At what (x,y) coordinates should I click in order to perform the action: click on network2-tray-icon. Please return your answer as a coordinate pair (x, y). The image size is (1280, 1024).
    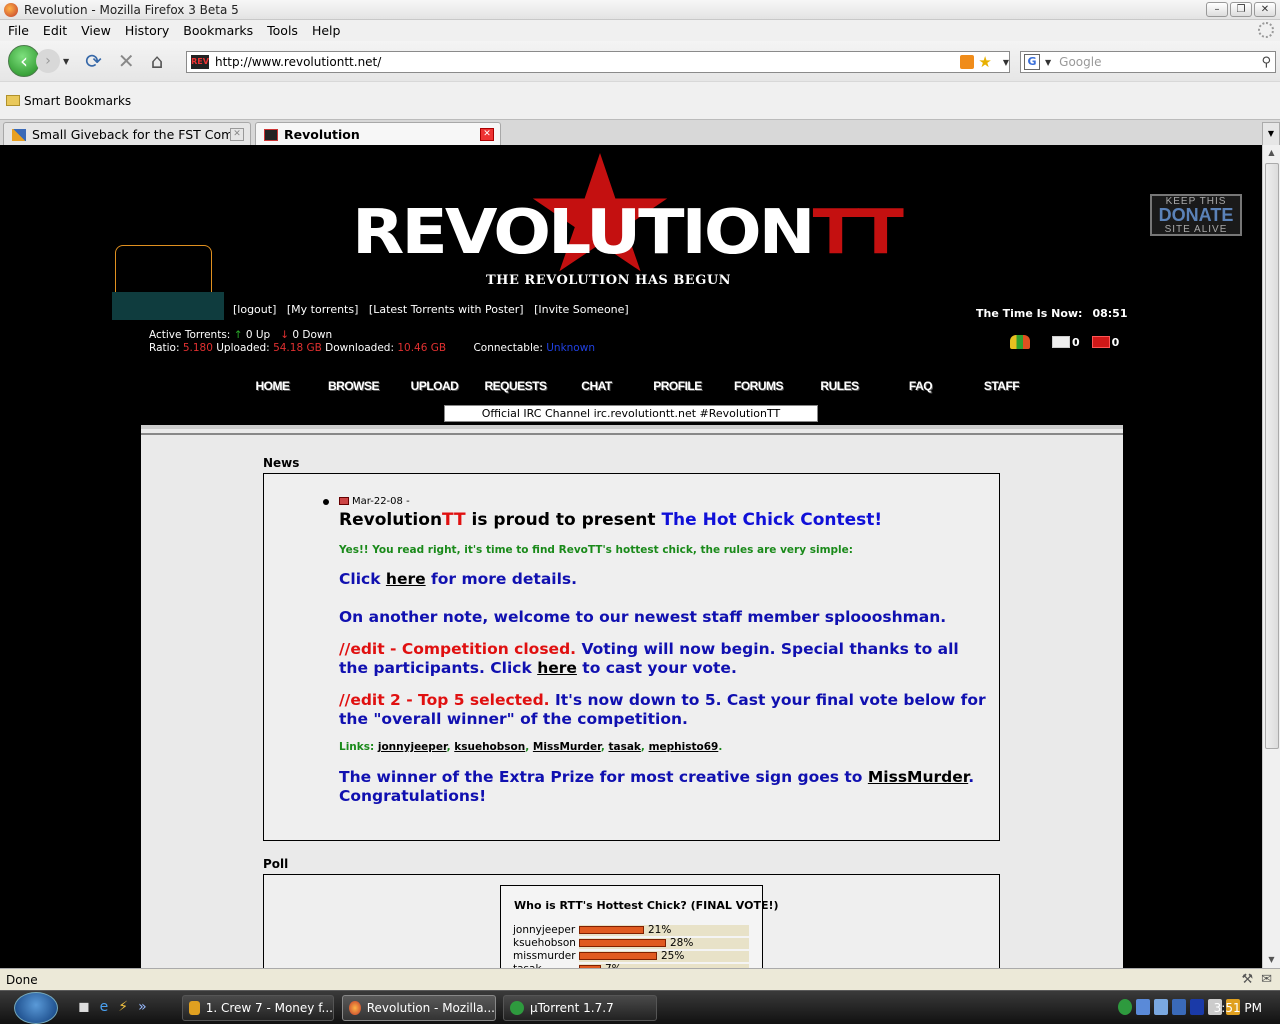
    Looking at the image, I should click on (1161, 1007).